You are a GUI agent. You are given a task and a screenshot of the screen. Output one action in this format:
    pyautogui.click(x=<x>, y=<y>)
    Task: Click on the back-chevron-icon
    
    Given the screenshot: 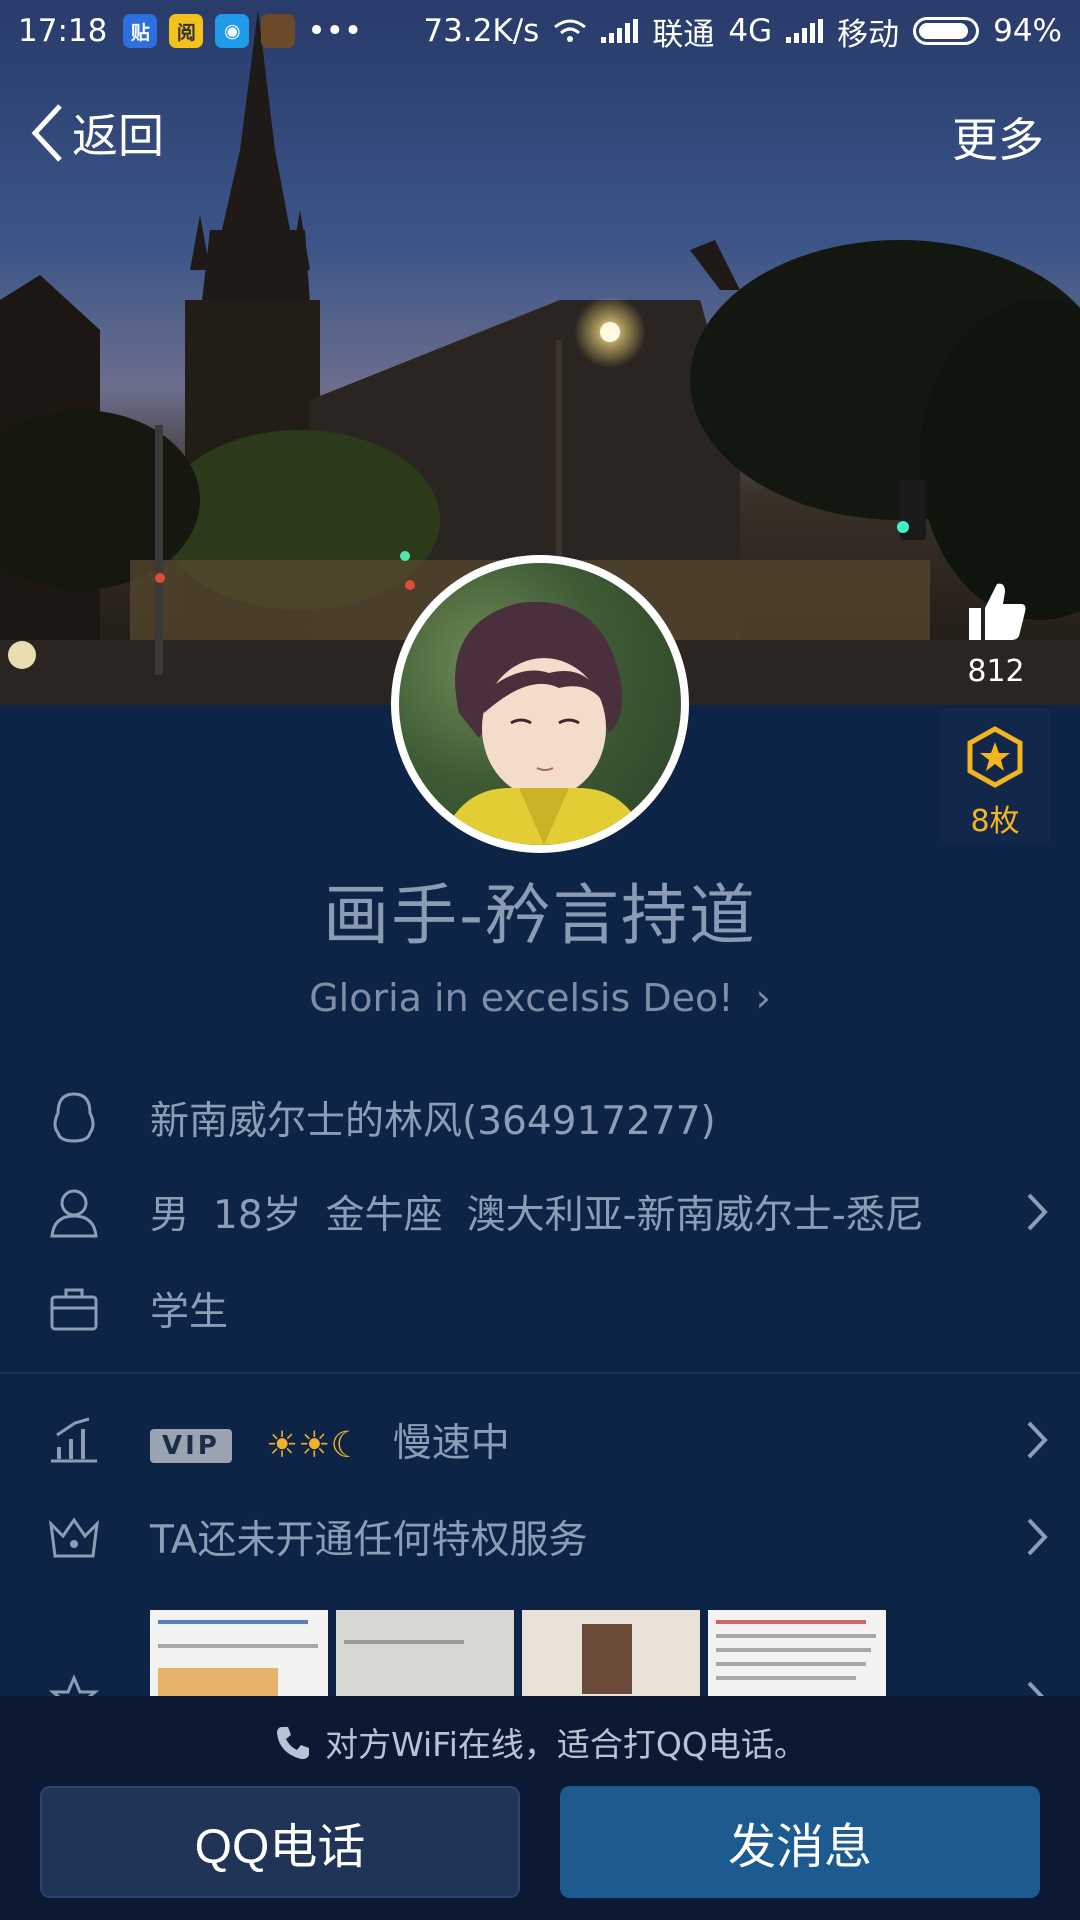 What is the action you would take?
    pyautogui.click(x=46, y=133)
    